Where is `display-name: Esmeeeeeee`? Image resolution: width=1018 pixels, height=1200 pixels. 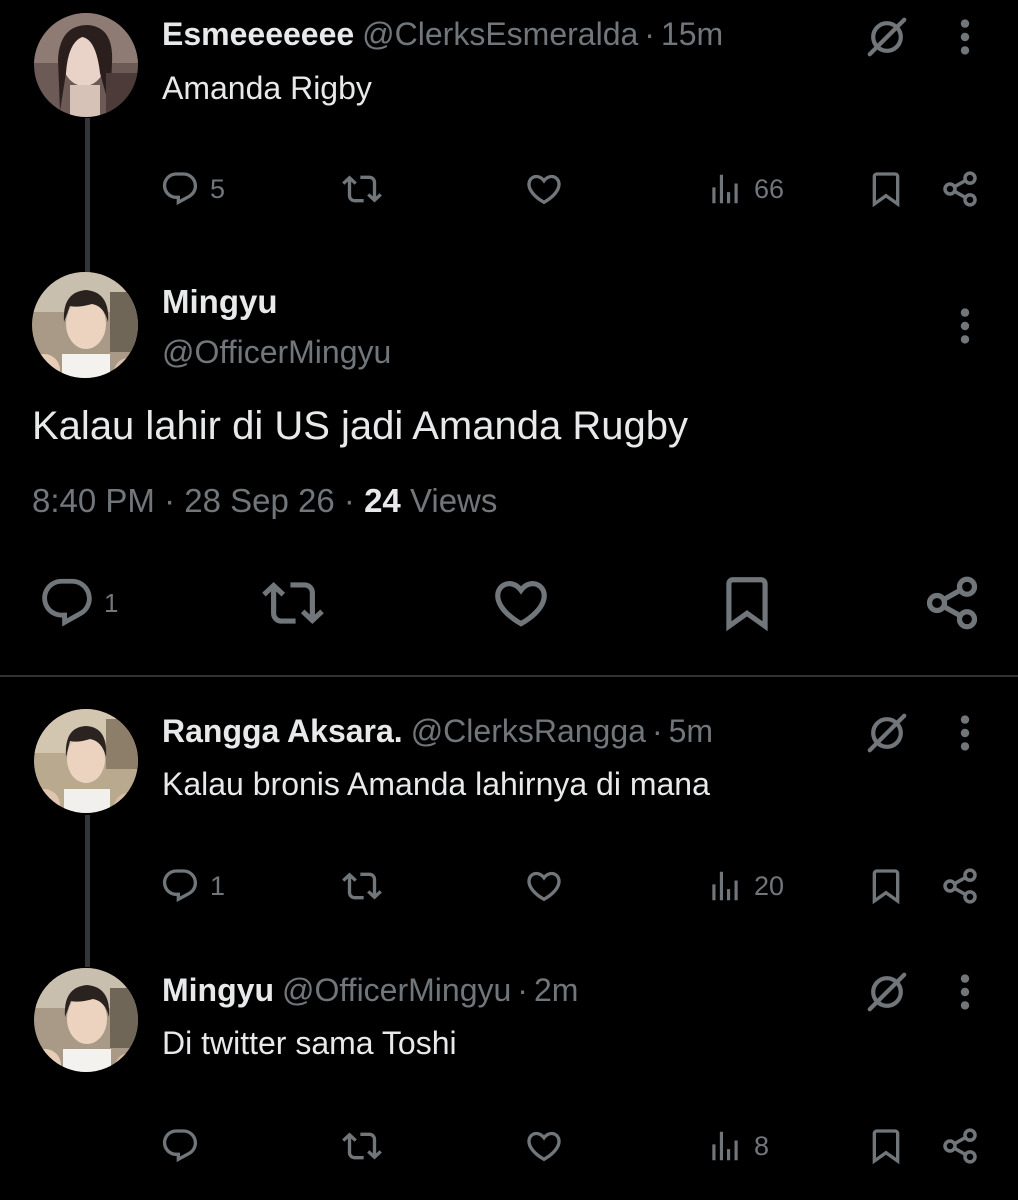 display-name: Esmeeeeeee is located at coordinates (258, 34).